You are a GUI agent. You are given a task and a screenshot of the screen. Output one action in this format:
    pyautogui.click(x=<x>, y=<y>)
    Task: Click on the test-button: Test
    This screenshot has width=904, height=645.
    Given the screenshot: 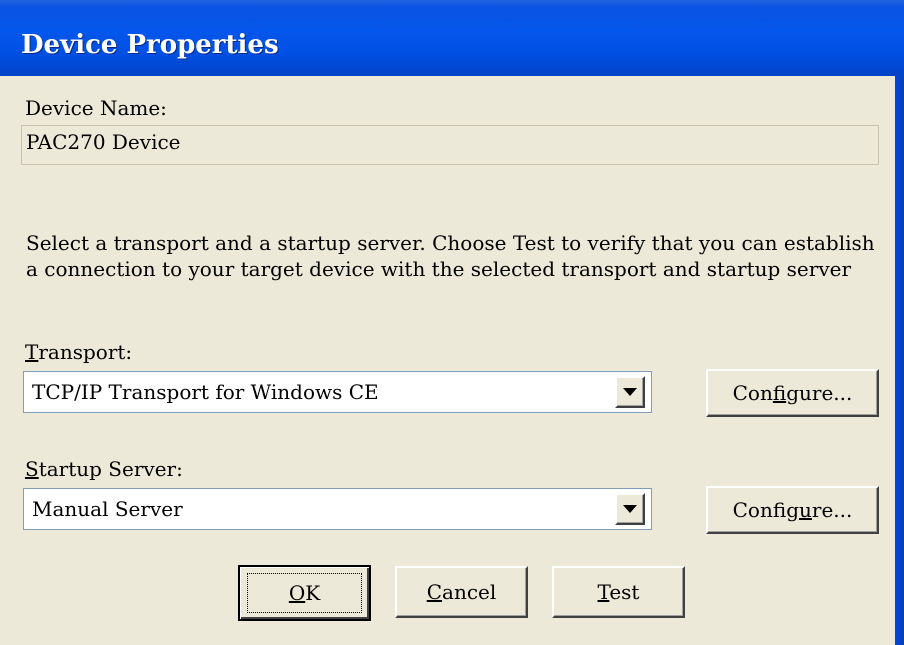 What is the action you would take?
    pyautogui.click(x=618, y=592)
    